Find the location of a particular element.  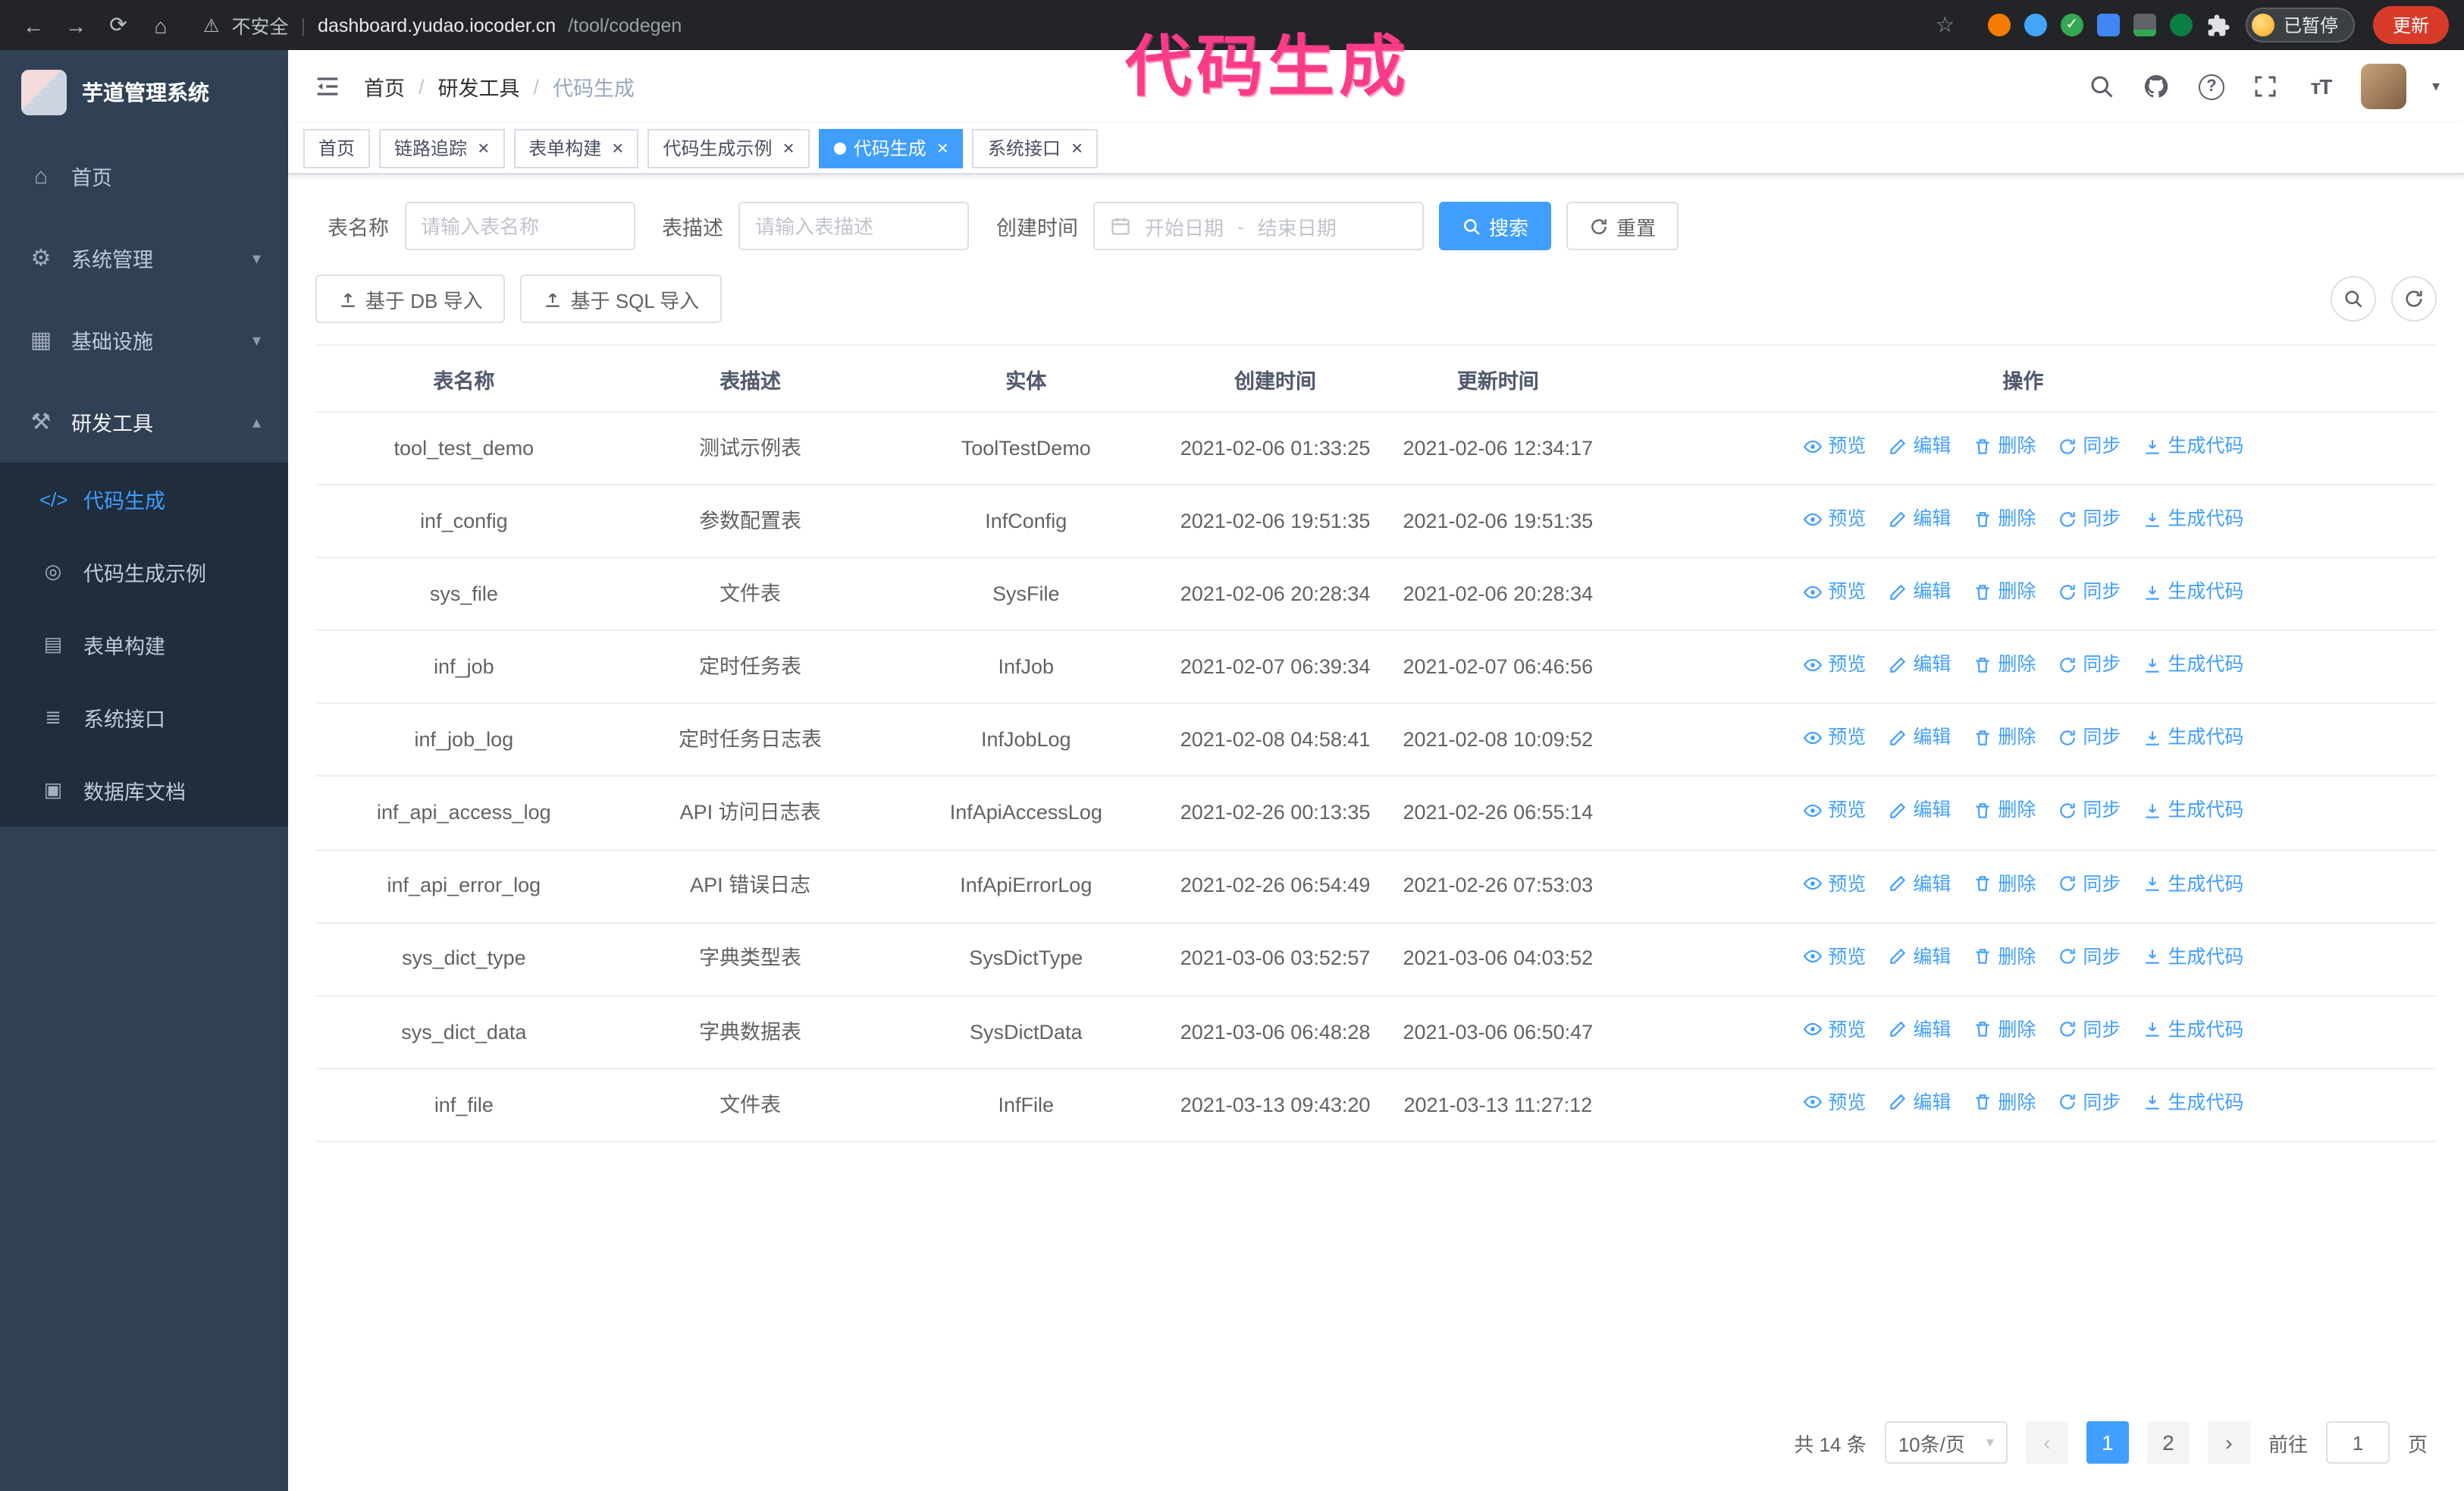

font-size-icon: ᴛT is located at coordinates (2320, 86).